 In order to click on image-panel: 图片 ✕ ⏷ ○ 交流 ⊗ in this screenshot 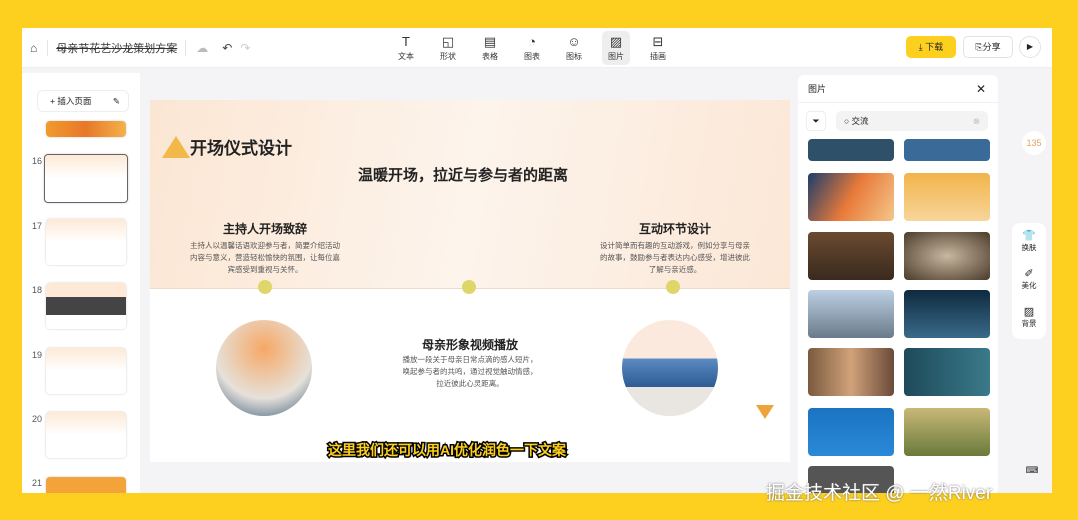, I will do `click(898, 284)`.